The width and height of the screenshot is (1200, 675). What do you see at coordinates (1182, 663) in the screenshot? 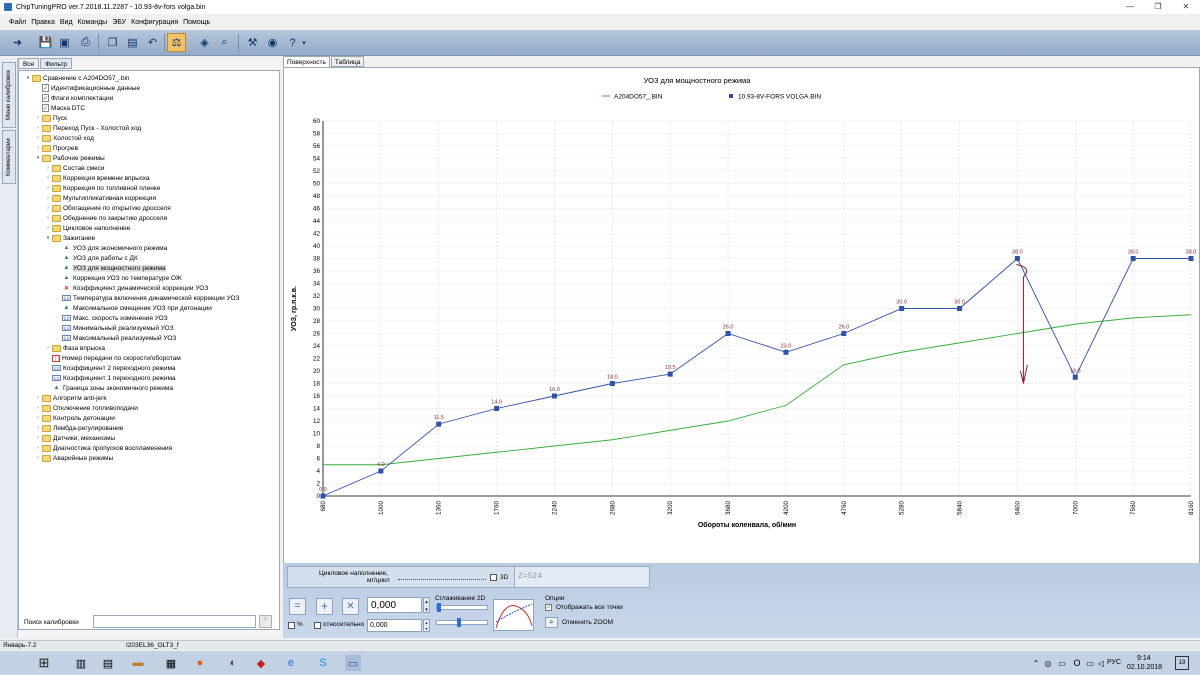
I see `notification-icon: 19` at bounding box center [1182, 663].